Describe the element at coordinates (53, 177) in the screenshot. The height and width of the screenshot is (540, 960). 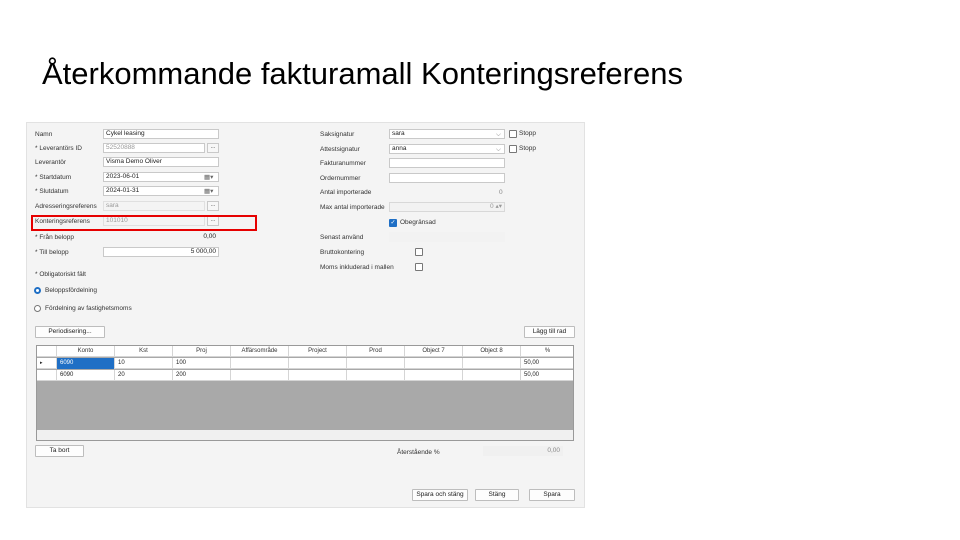
I see `start-date-label: * Startdatum` at that location.